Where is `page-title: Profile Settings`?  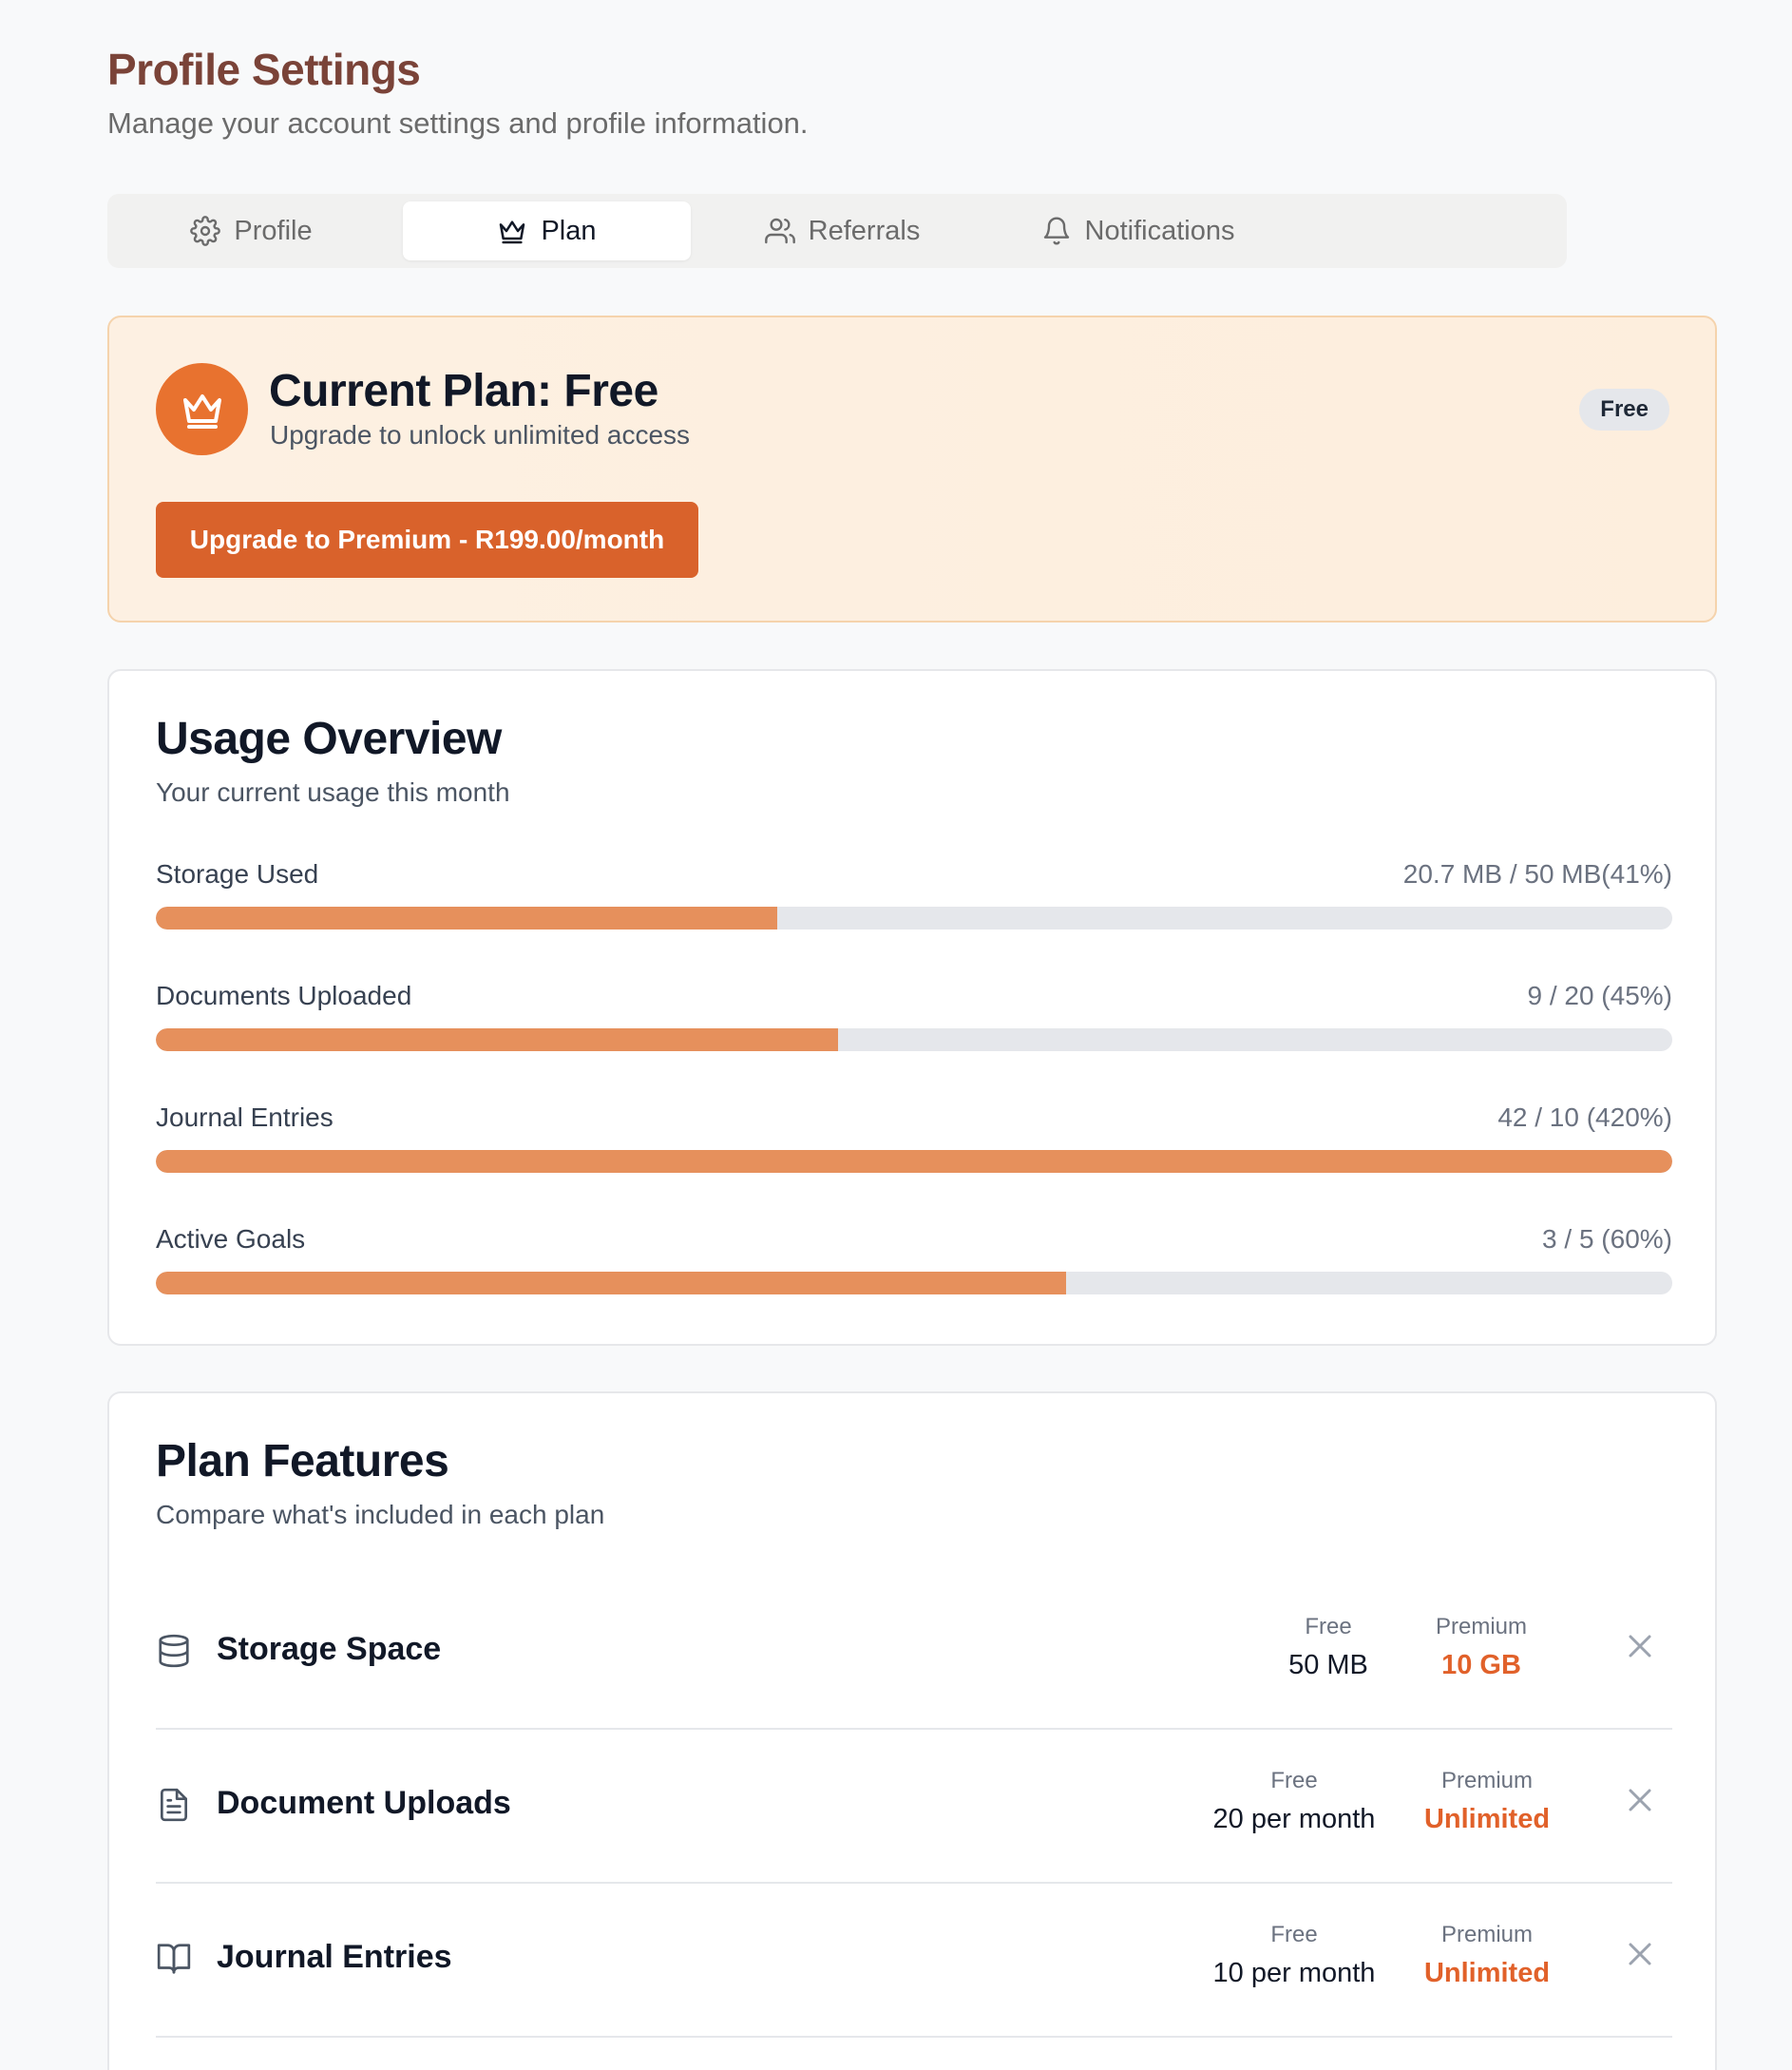
page-title: Profile Settings is located at coordinates (264, 69).